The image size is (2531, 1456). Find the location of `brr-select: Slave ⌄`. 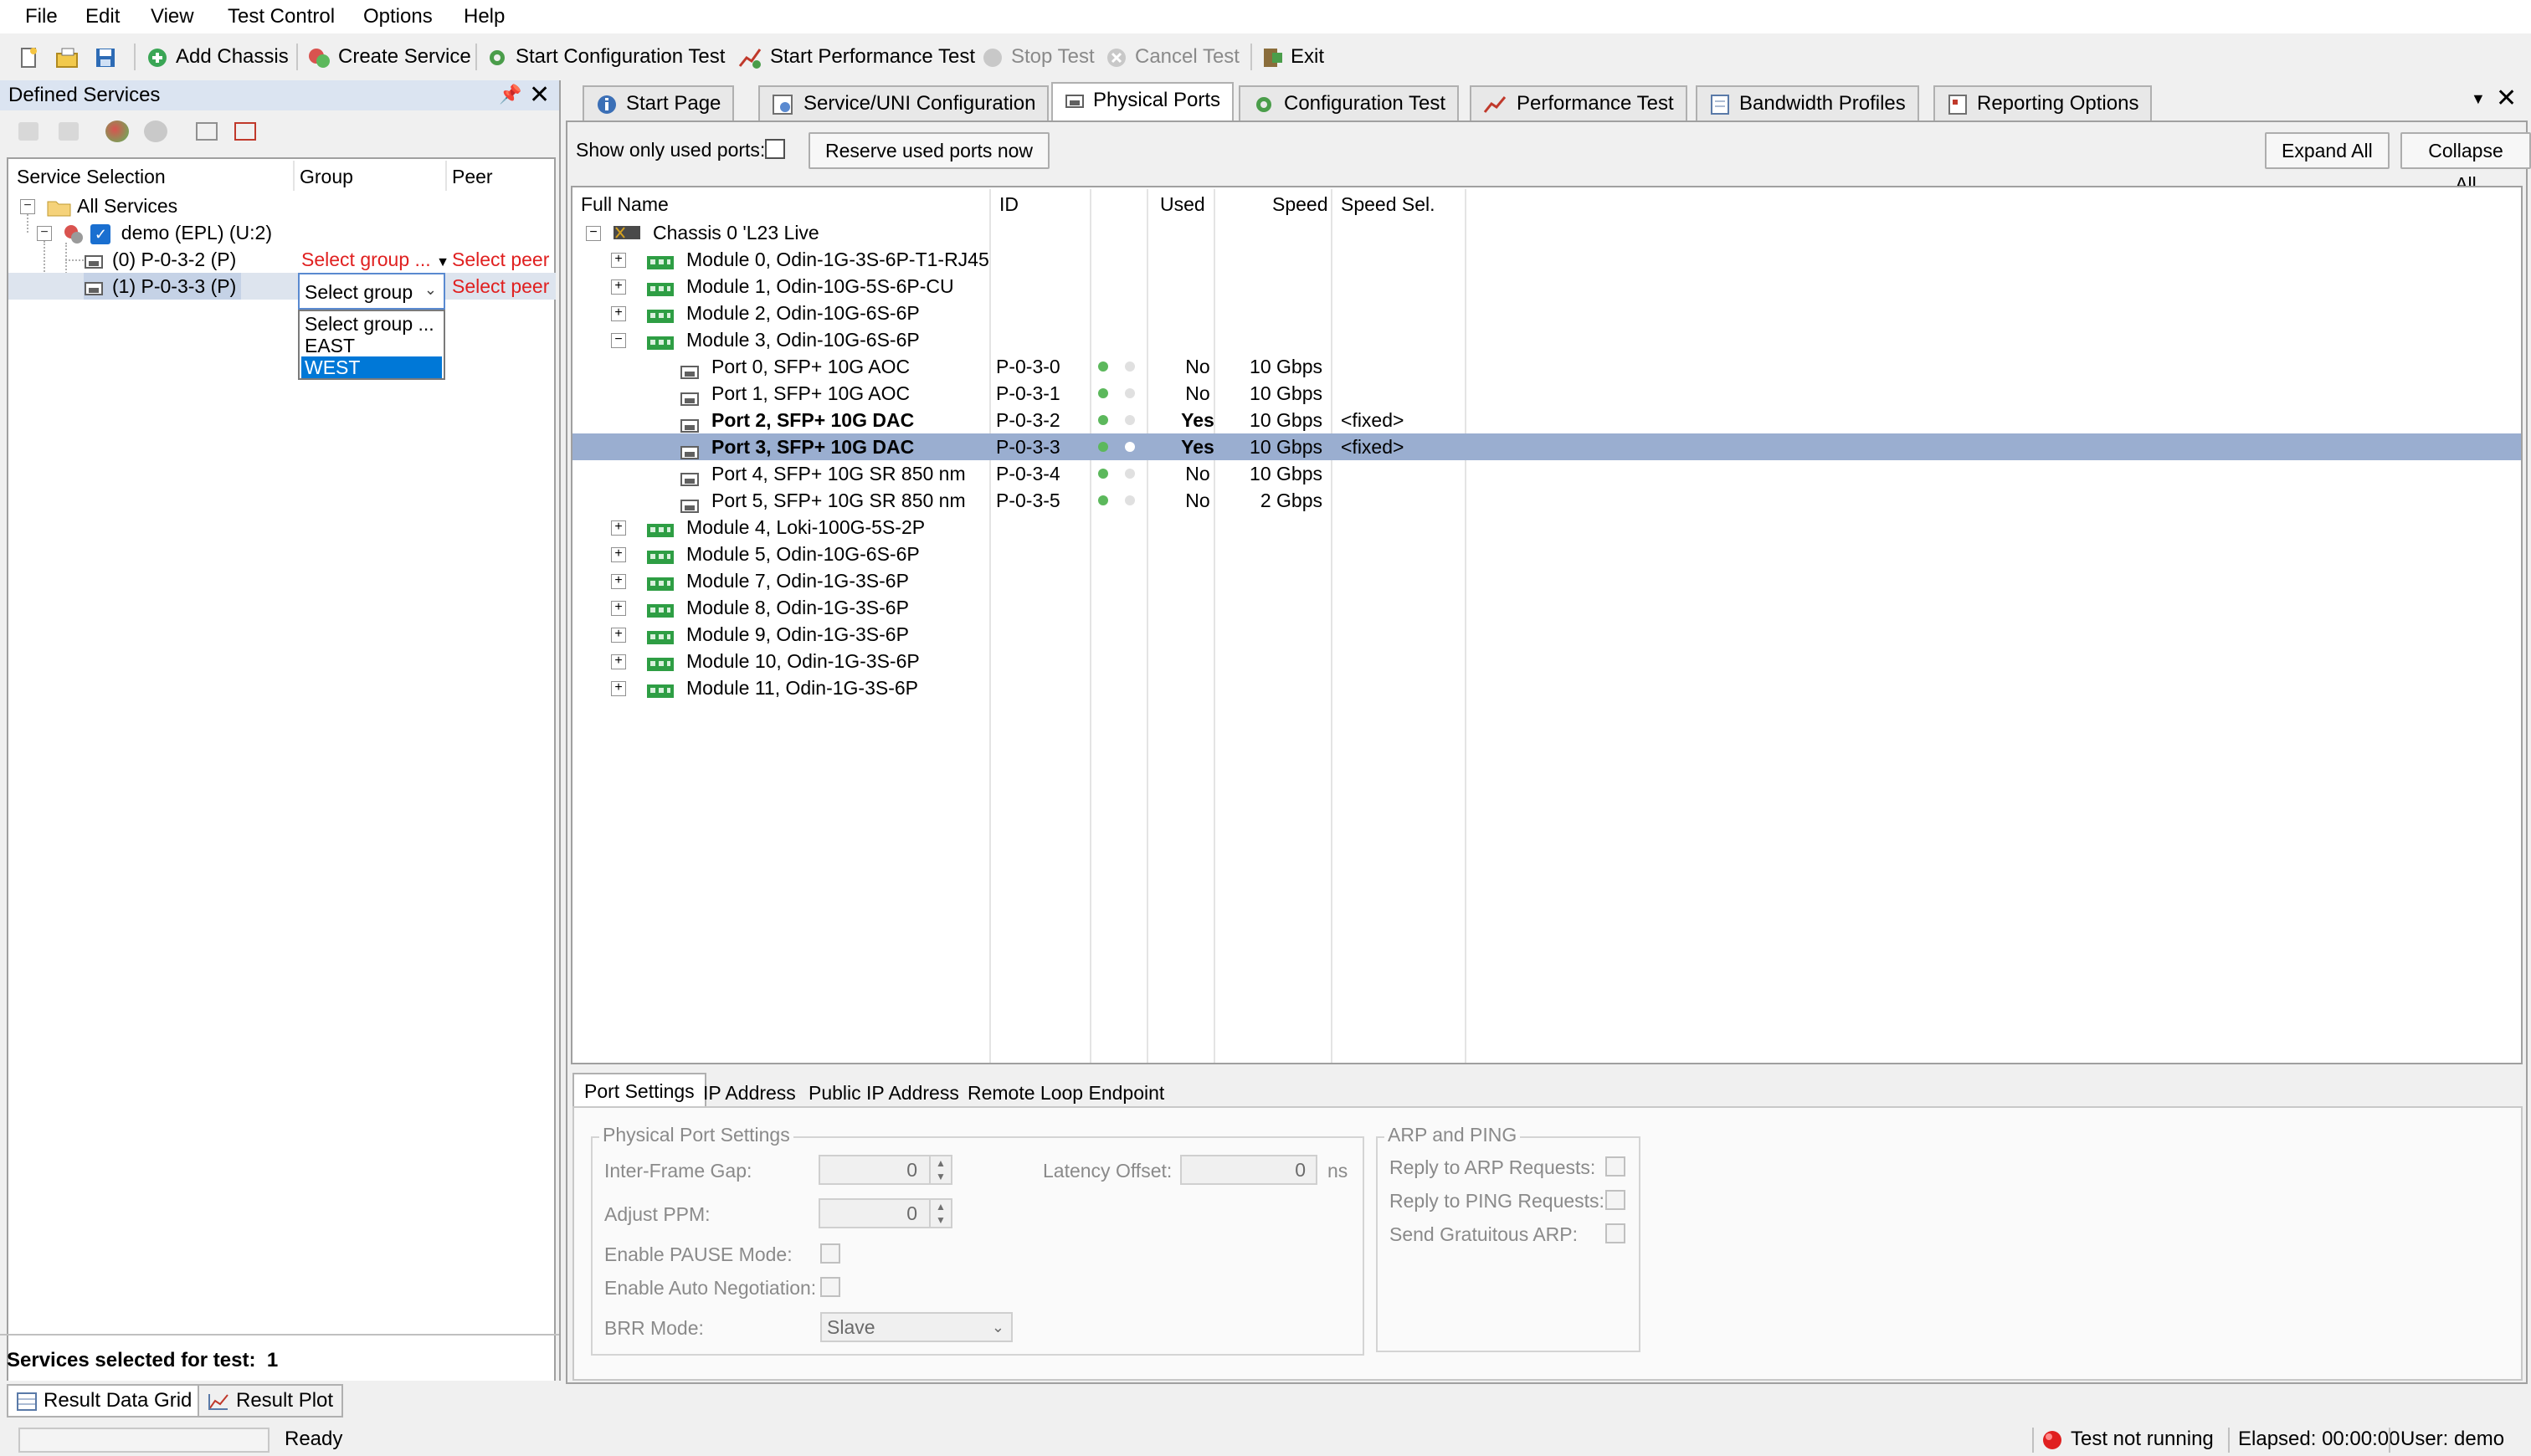

brr-select: Slave ⌄ is located at coordinates (916, 1327).